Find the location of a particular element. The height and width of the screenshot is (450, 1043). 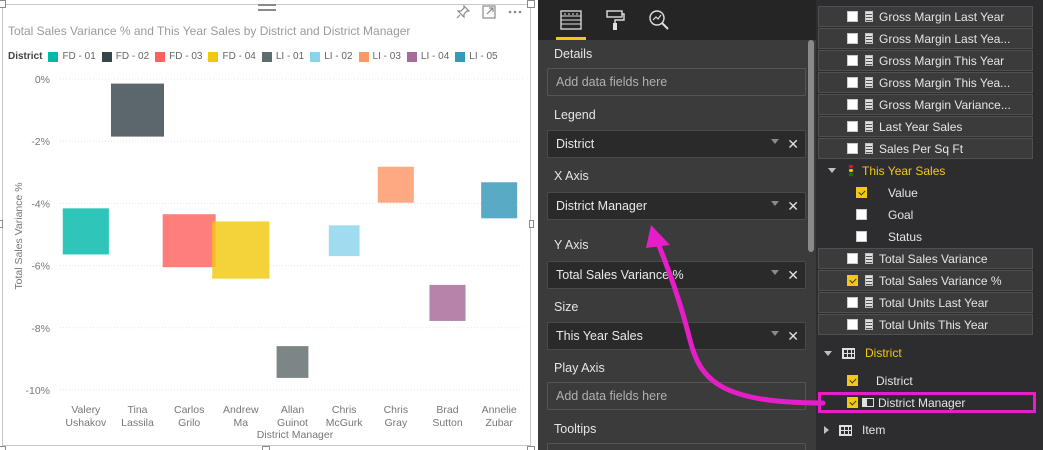

expand-chevron-icon is located at coordinates (826, 430).